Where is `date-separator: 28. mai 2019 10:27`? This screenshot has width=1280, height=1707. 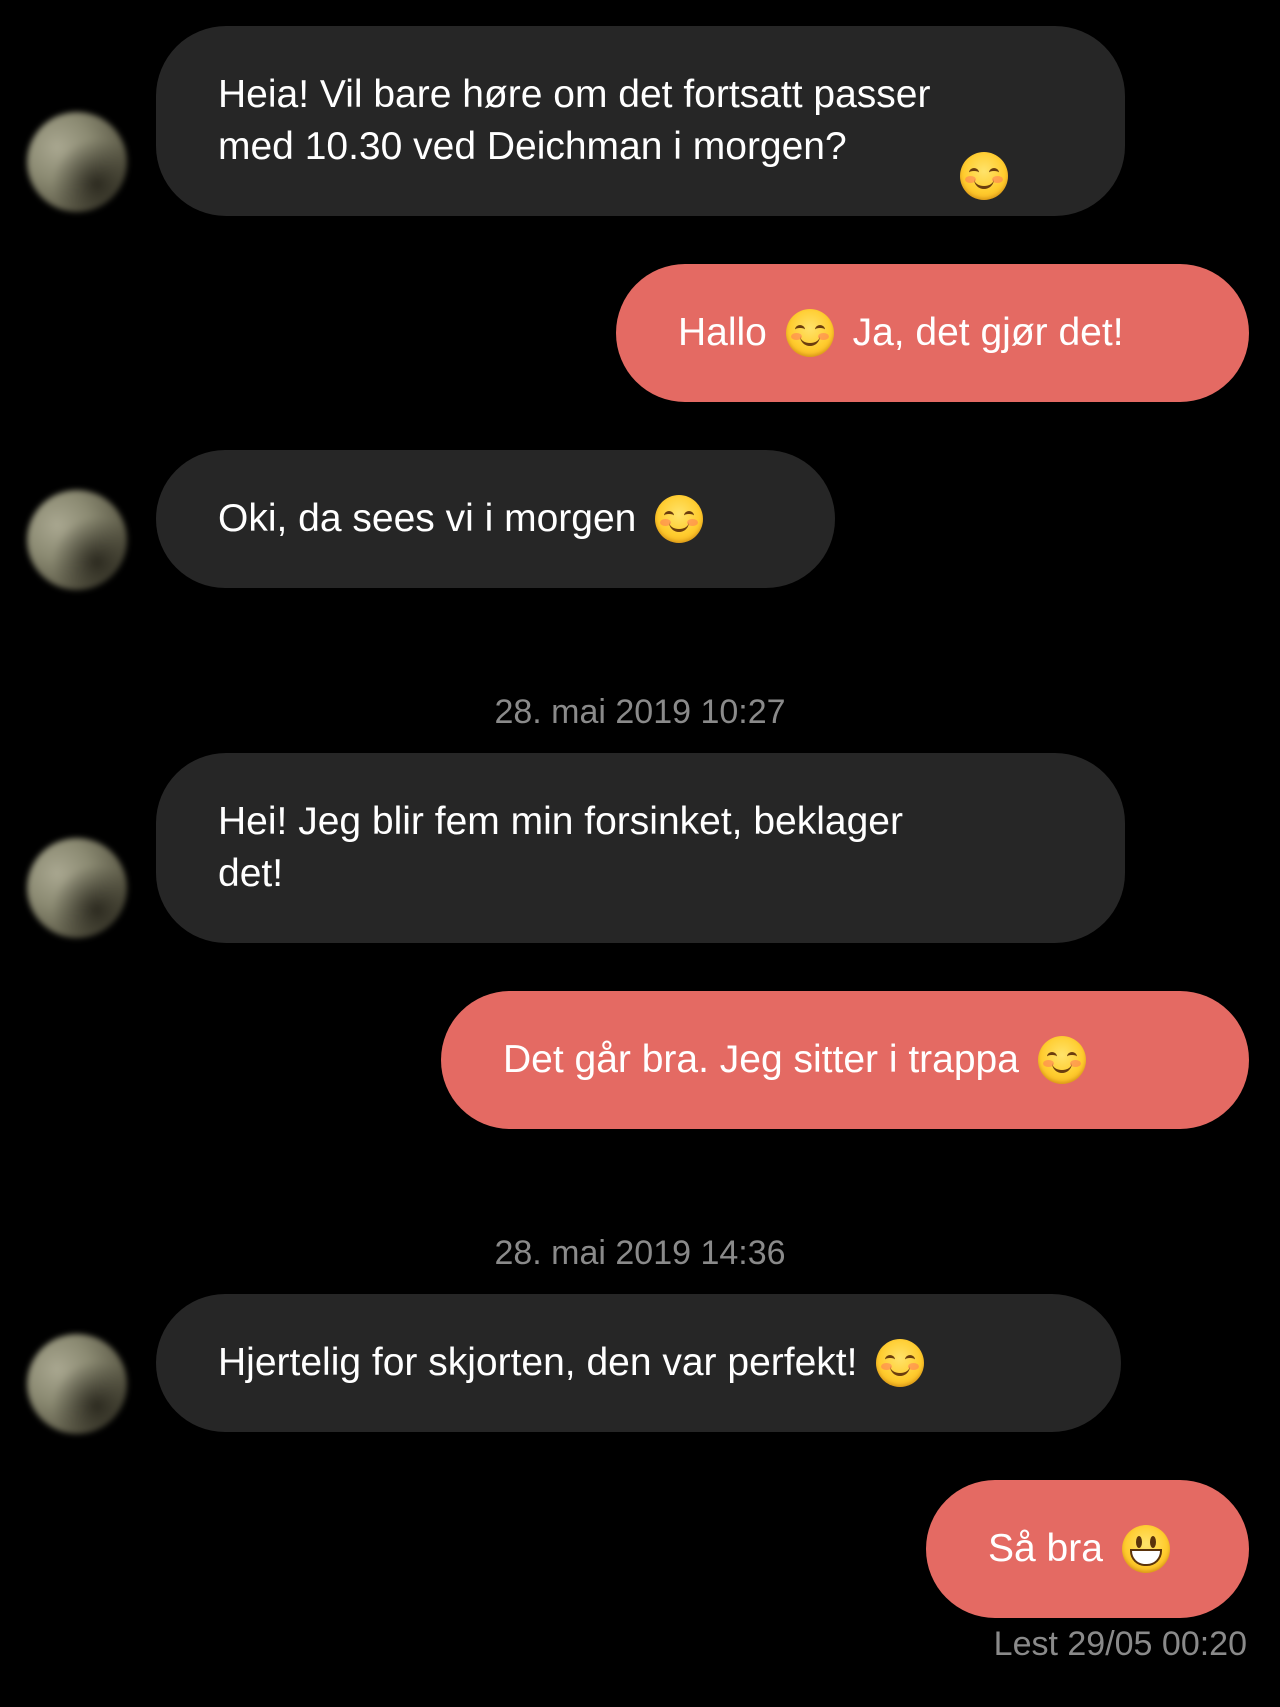 date-separator: 28. mai 2019 10:27 is located at coordinates (640, 712).